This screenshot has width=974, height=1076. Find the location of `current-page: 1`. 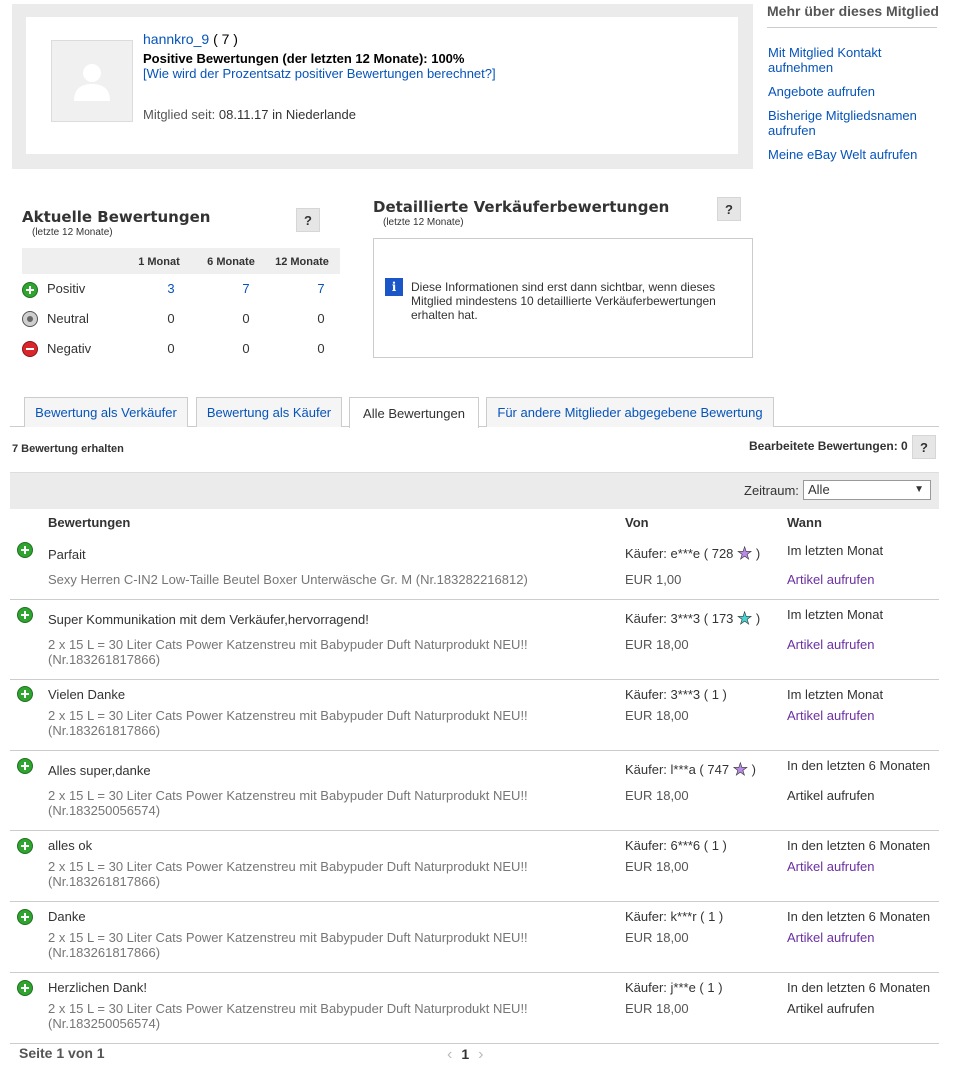

current-page: 1 is located at coordinates (465, 1054).